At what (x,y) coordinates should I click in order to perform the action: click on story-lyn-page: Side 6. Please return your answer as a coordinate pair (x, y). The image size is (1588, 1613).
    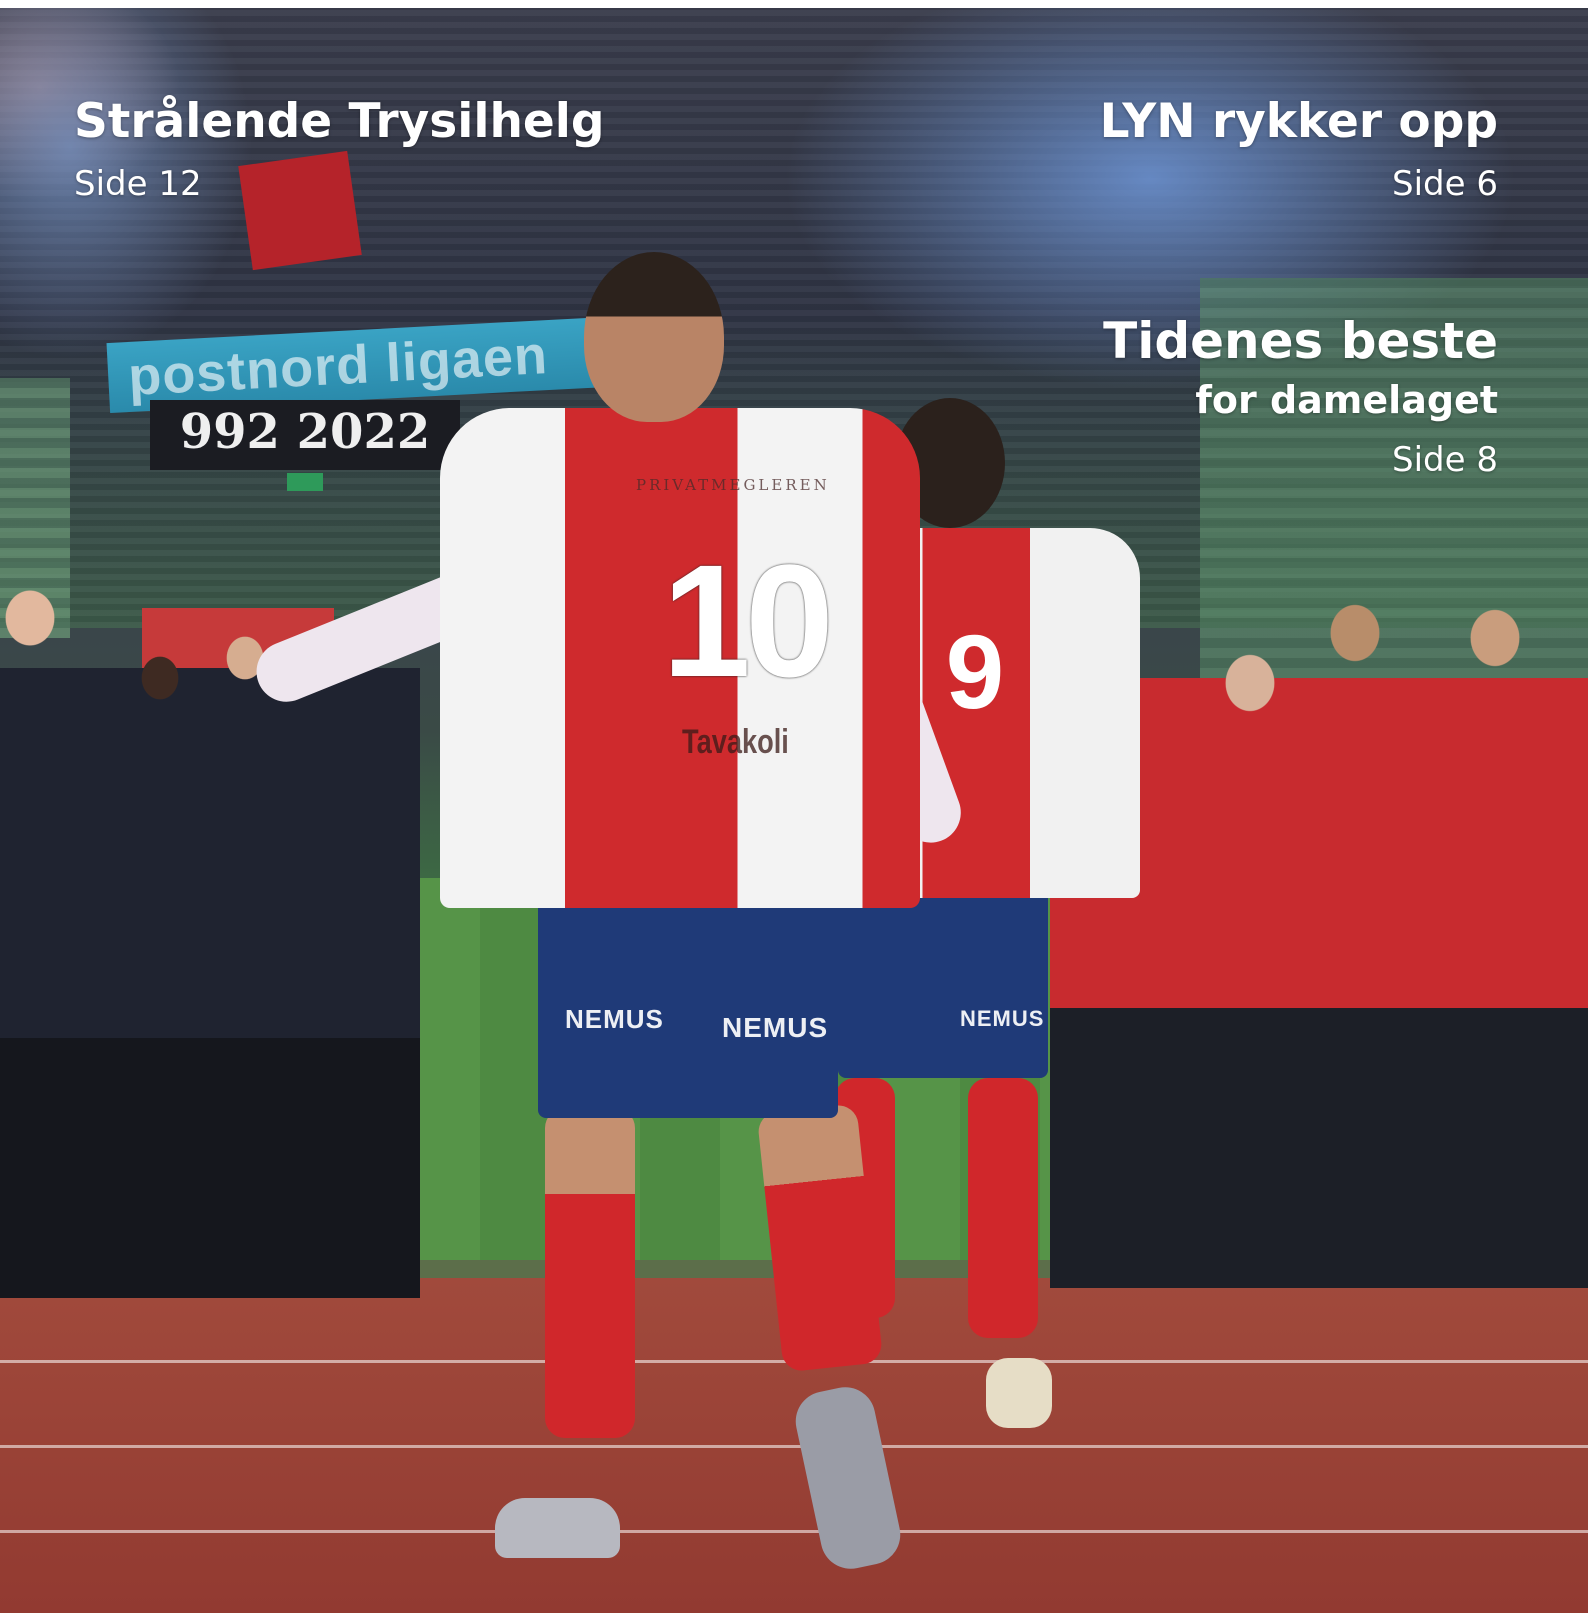
    Looking at the image, I should click on (1445, 184).